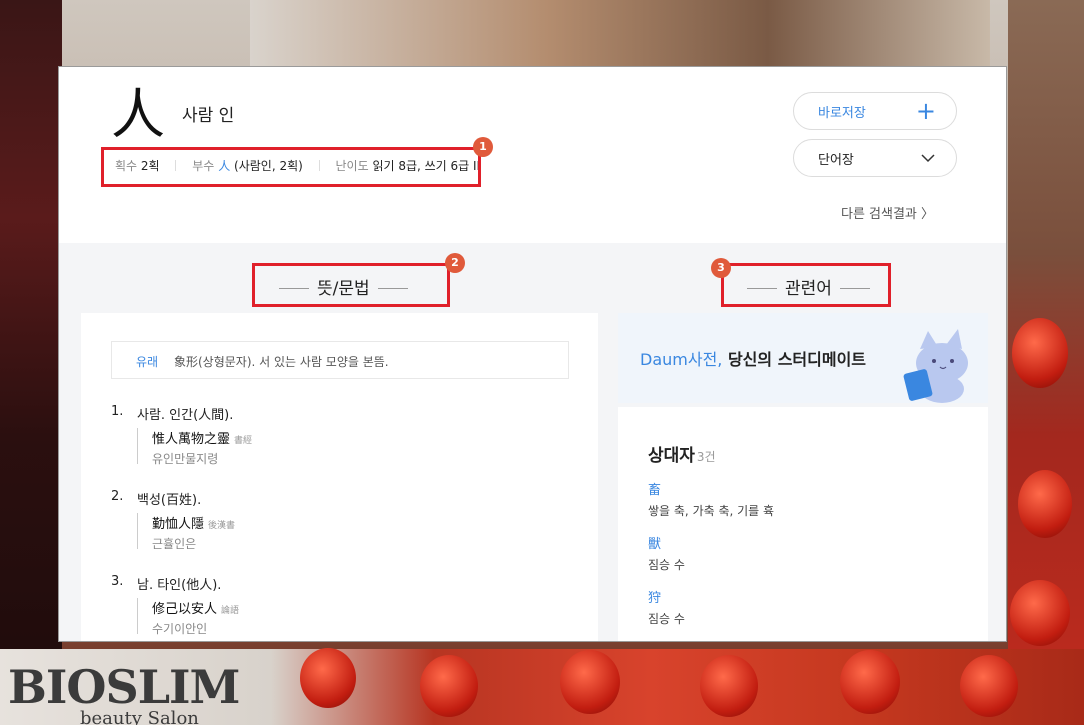 Image resolution: width=1084 pixels, height=725 pixels. I want to click on chevron-down-icon, so click(928, 158).